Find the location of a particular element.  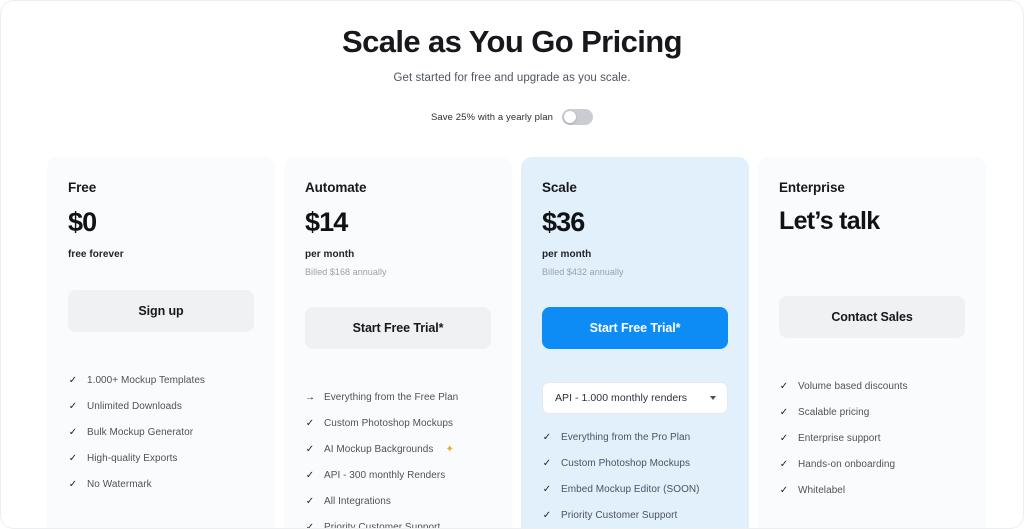

toggle-knob is located at coordinates (570, 117).